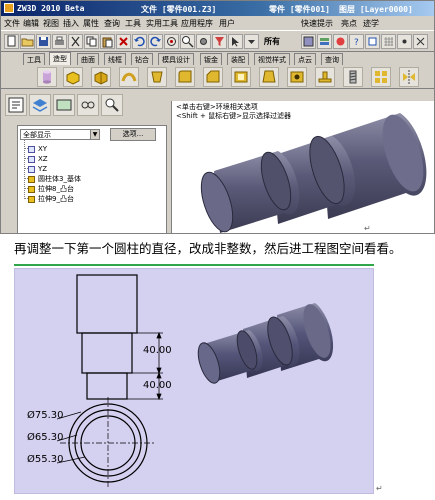 The width and height of the screenshot is (435, 500). What do you see at coordinates (185, 77) in the screenshot?
I see `fillet-icon` at bounding box center [185, 77].